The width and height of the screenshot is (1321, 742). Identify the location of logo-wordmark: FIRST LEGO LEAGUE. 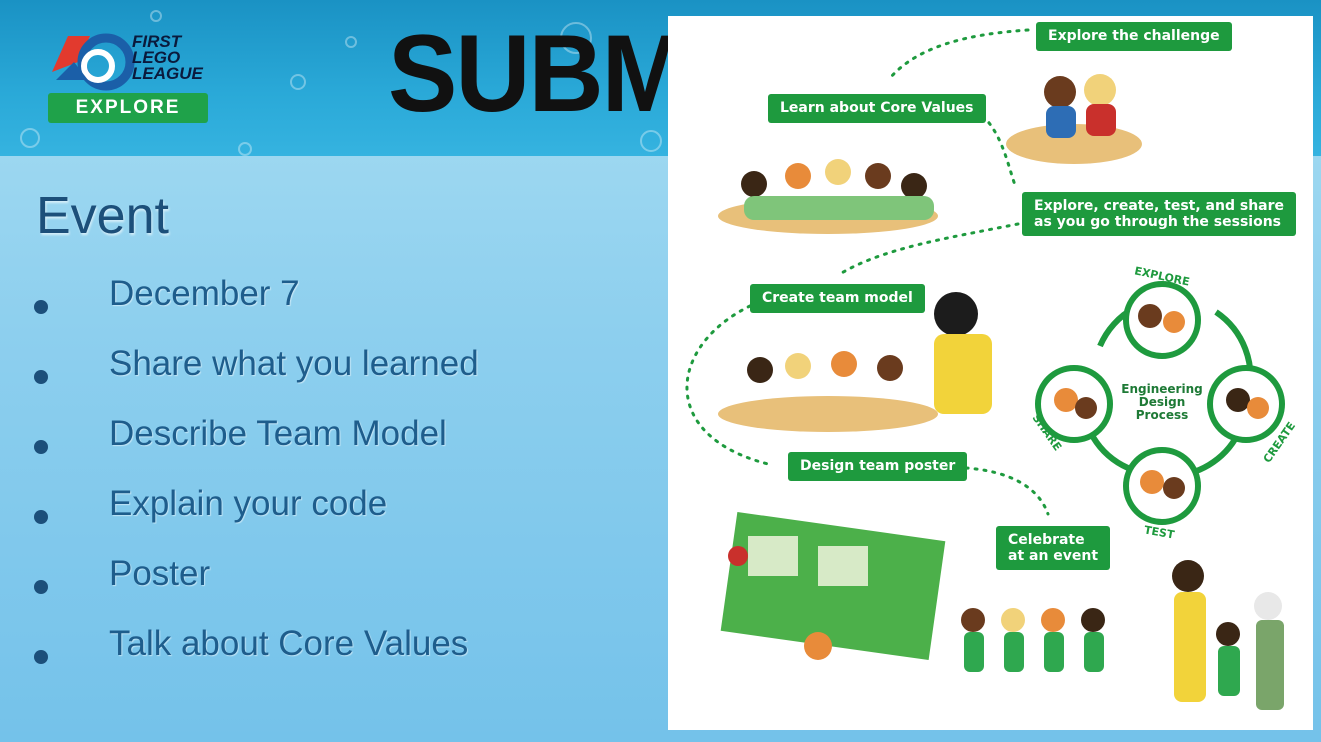
(167, 58).